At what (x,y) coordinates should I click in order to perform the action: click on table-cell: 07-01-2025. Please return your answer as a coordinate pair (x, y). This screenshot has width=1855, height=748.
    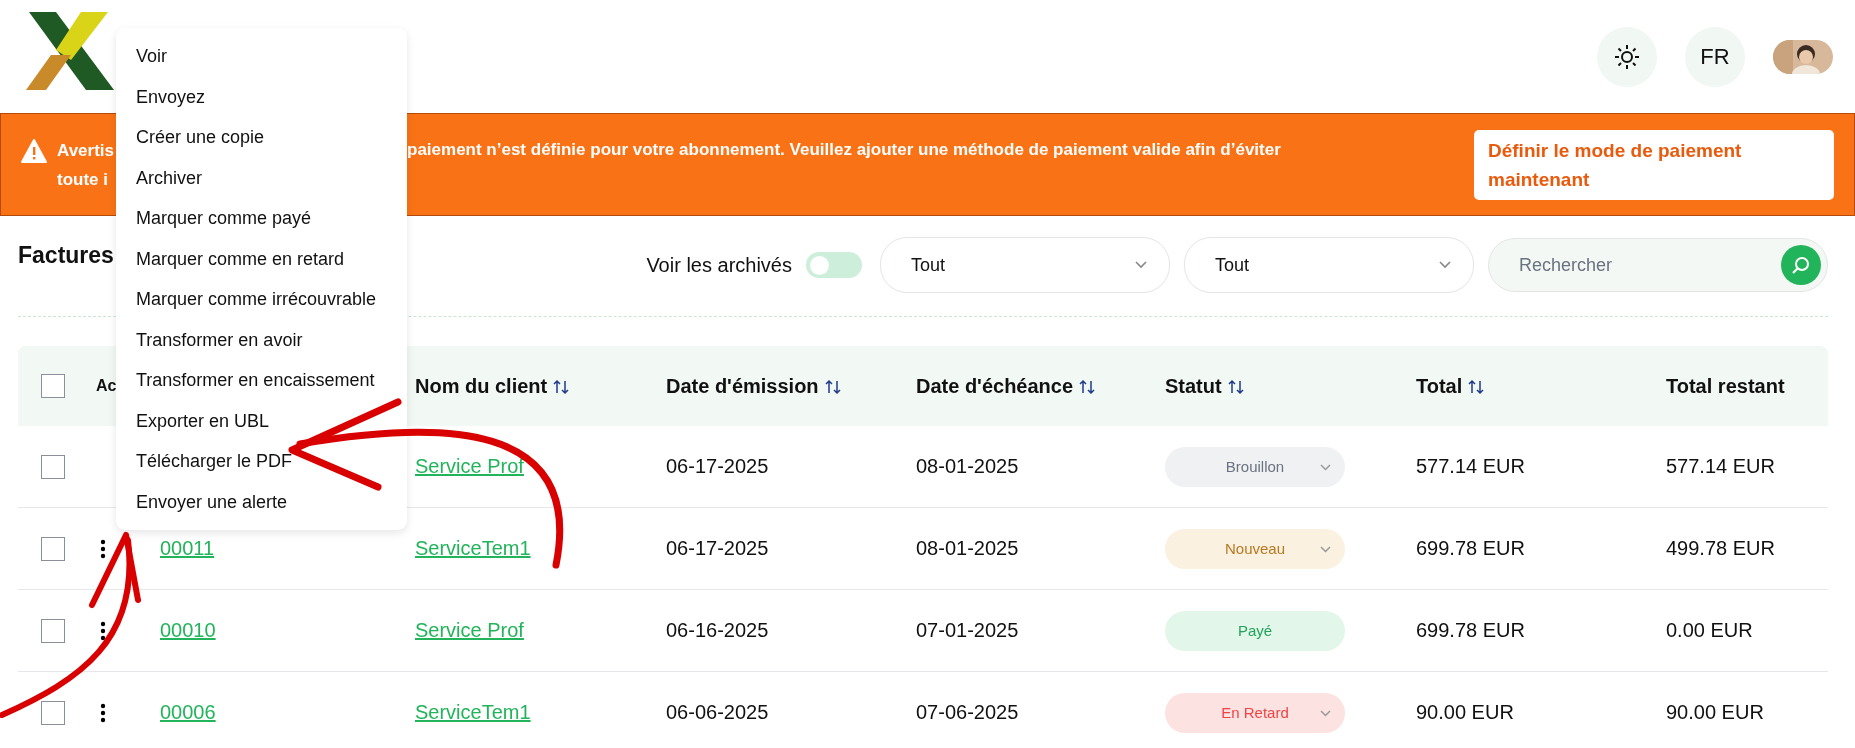
    Looking at the image, I should click on (967, 630).